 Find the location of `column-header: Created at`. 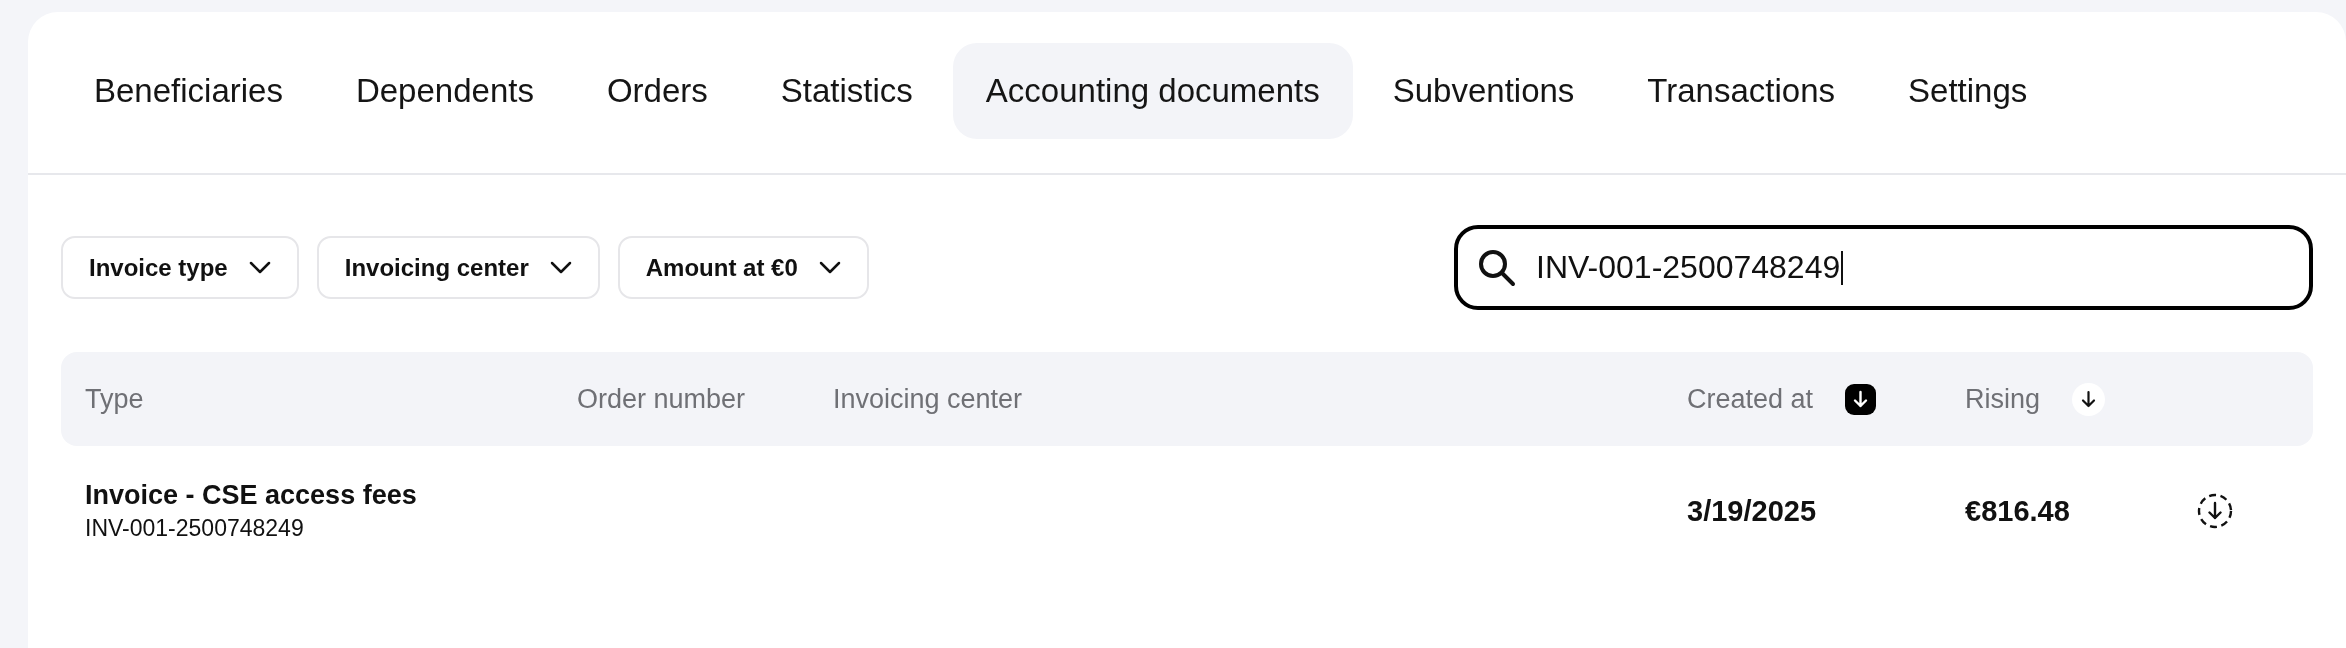

column-header: Created at is located at coordinates (1750, 399).